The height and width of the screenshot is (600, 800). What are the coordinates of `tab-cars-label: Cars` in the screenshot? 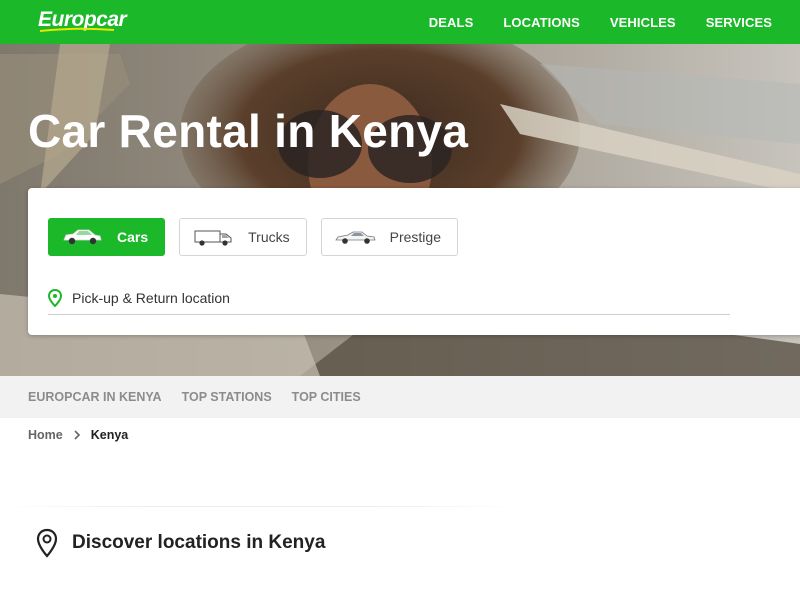 It's located at (133, 237).